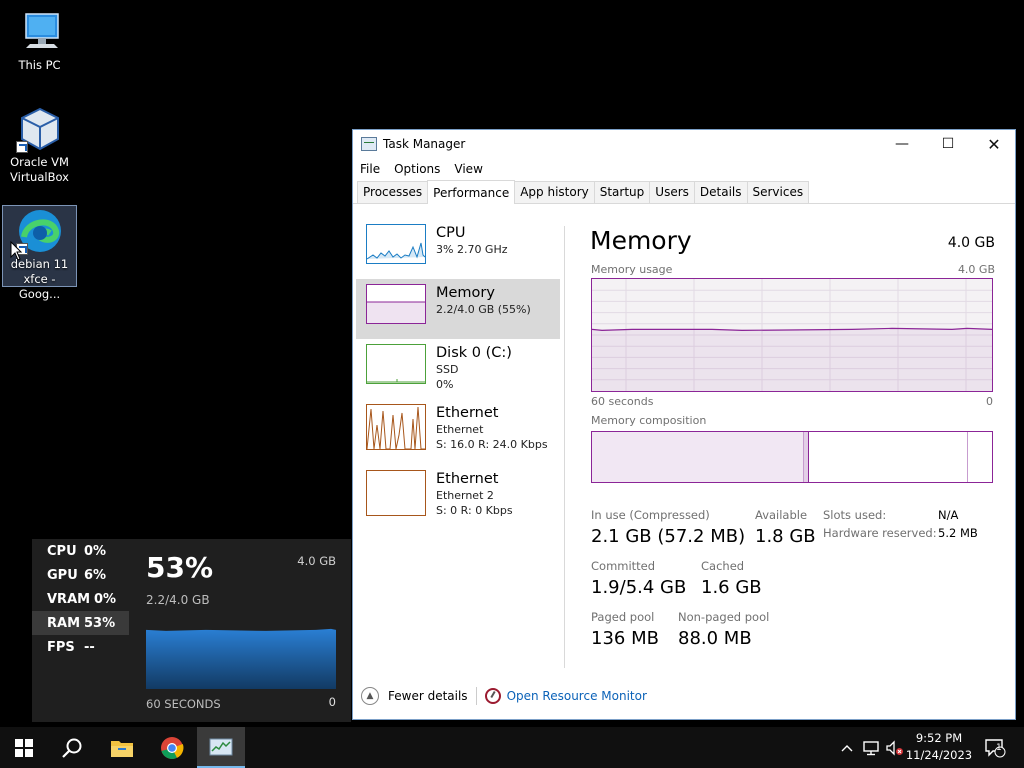  What do you see at coordinates (623, 617) in the screenshot?
I see `paged-pool-label: Paged pool` at bounding box center [623, 617].